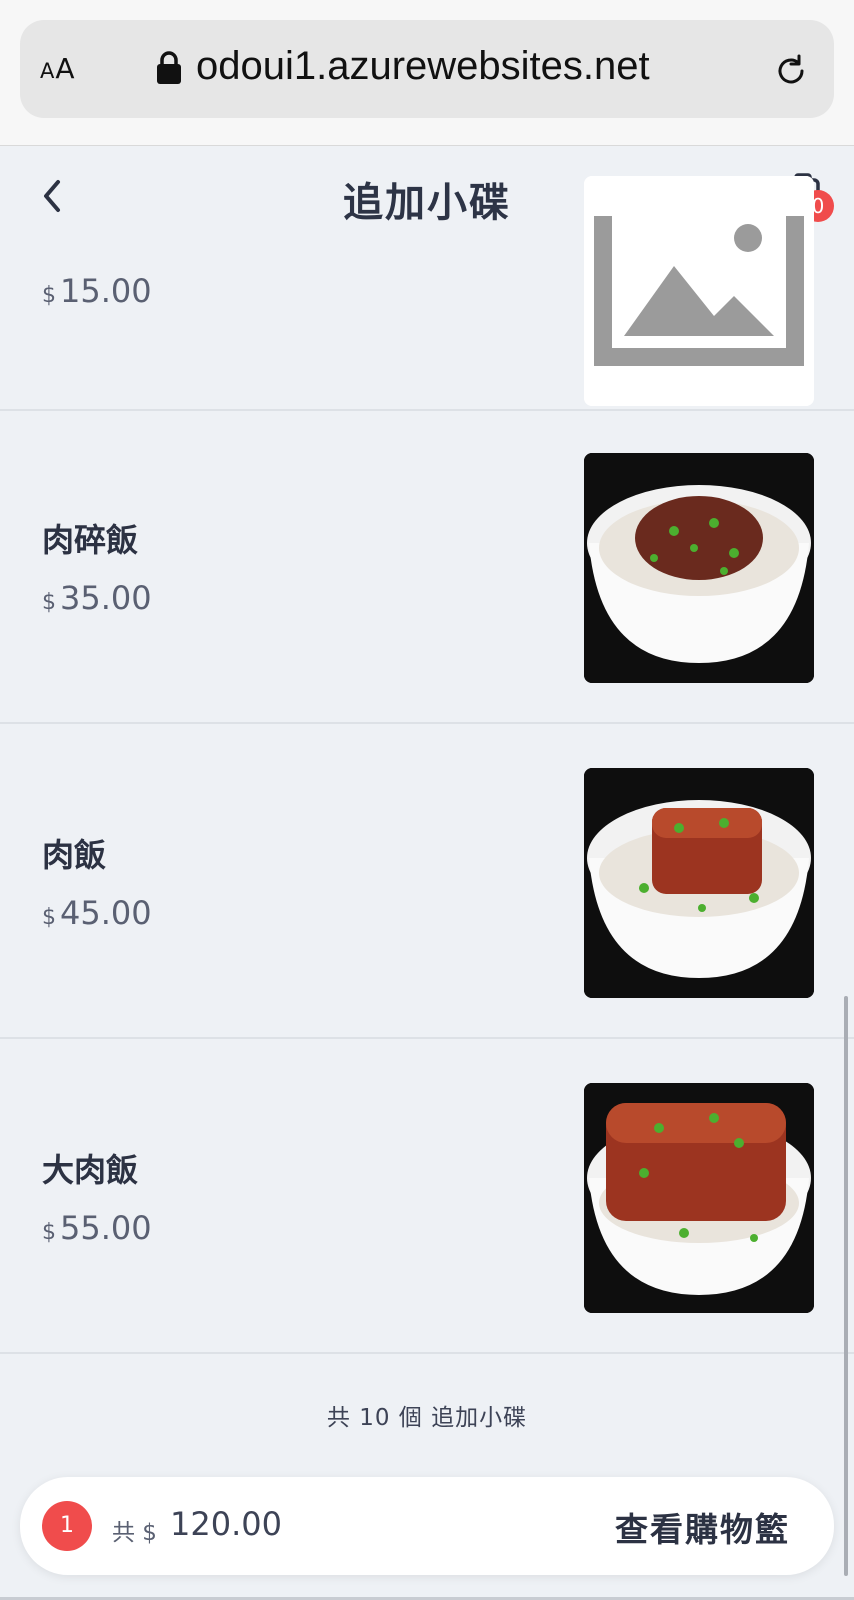  What do you see at coordinates (846, 1286) in the screenshot?
I see `scrollbar` at bounding box center [846, 1286].